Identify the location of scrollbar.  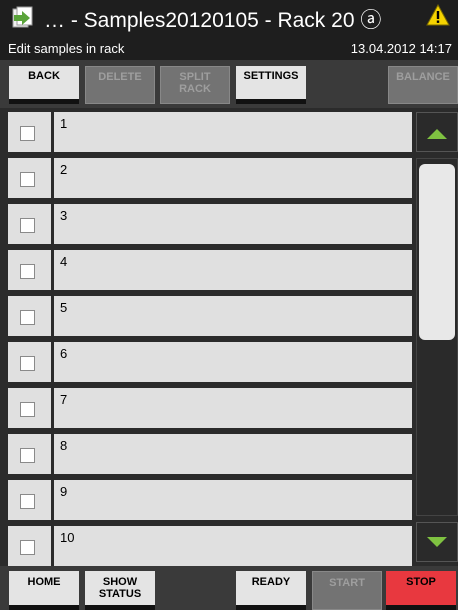
(437, 337).